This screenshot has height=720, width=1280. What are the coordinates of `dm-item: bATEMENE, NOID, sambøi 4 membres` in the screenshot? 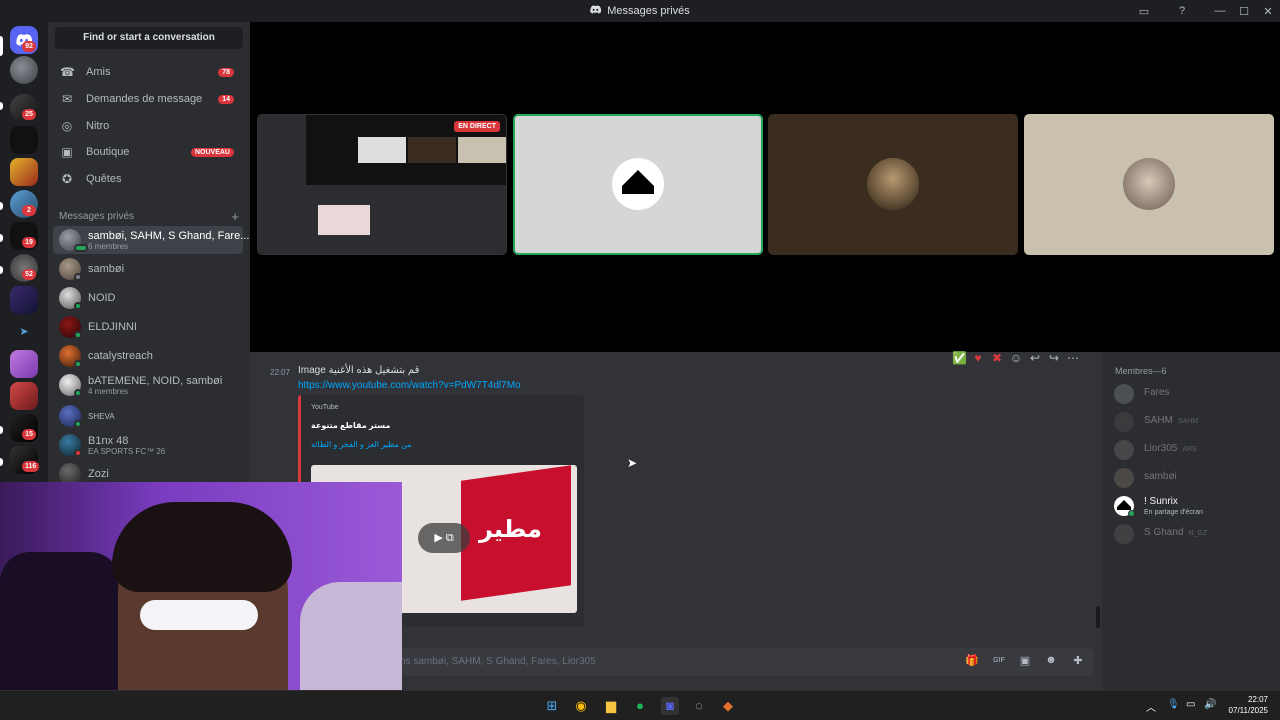 It's located at (148, 385).